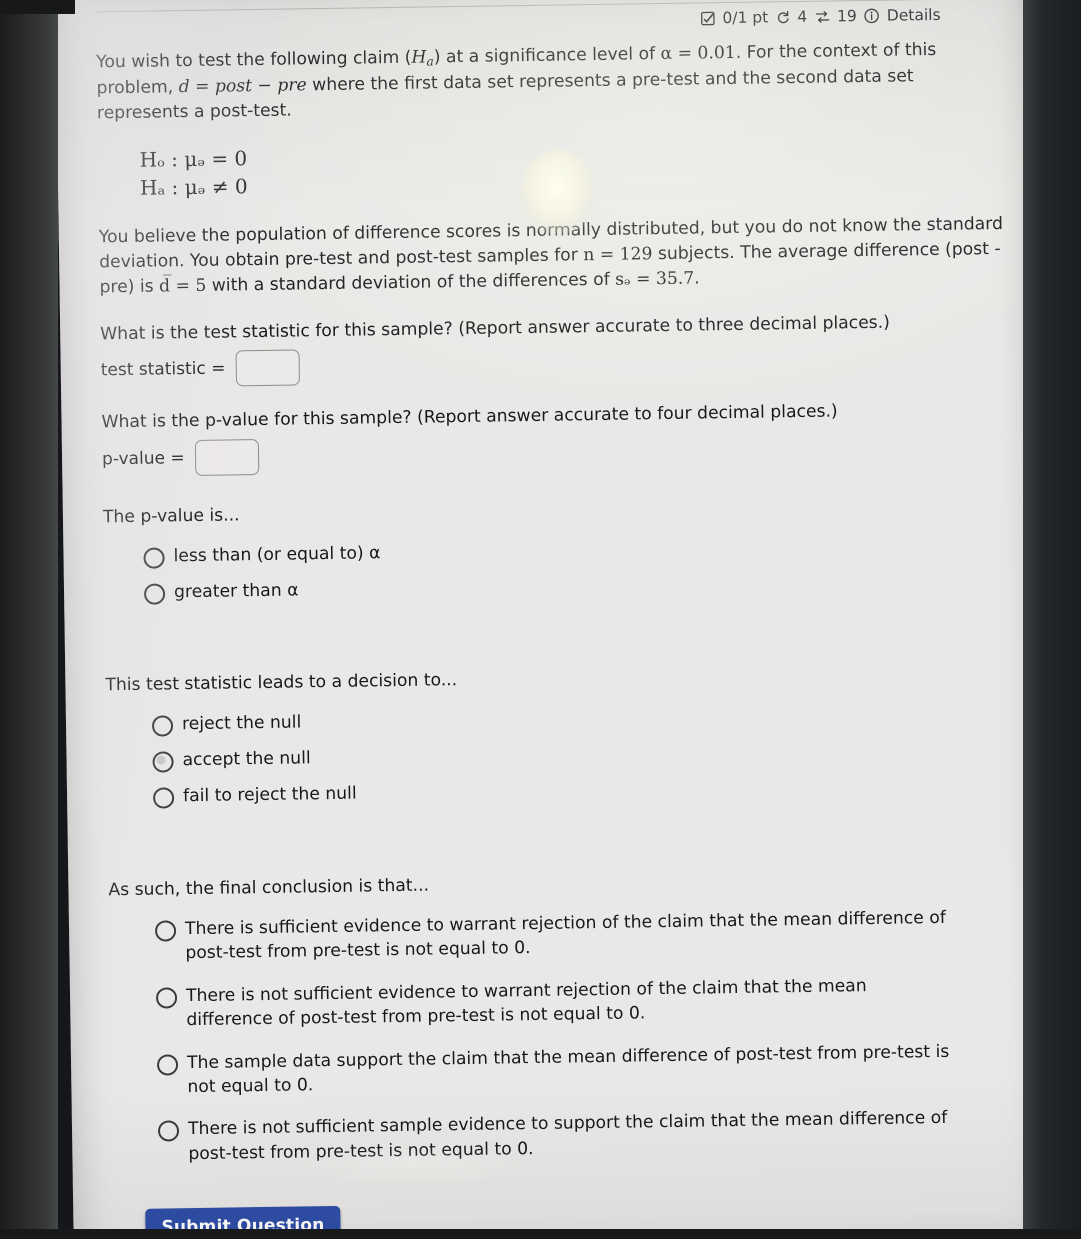  I want to click on sample-size: n = 129, so click(618, 254).